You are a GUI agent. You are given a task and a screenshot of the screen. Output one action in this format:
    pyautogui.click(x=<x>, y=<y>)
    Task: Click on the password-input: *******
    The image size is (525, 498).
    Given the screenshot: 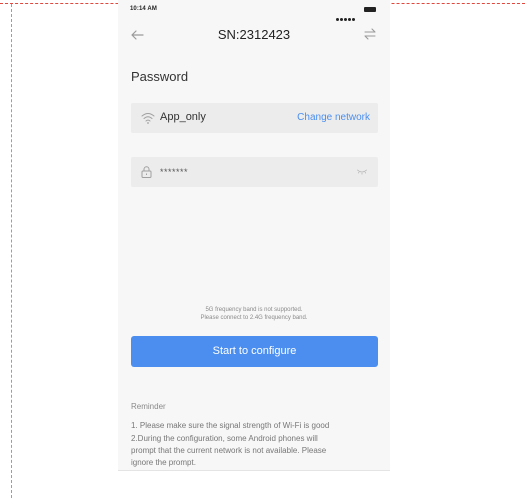 What is the action you would take?
    pyautogui.click(x=174, y=172)
    